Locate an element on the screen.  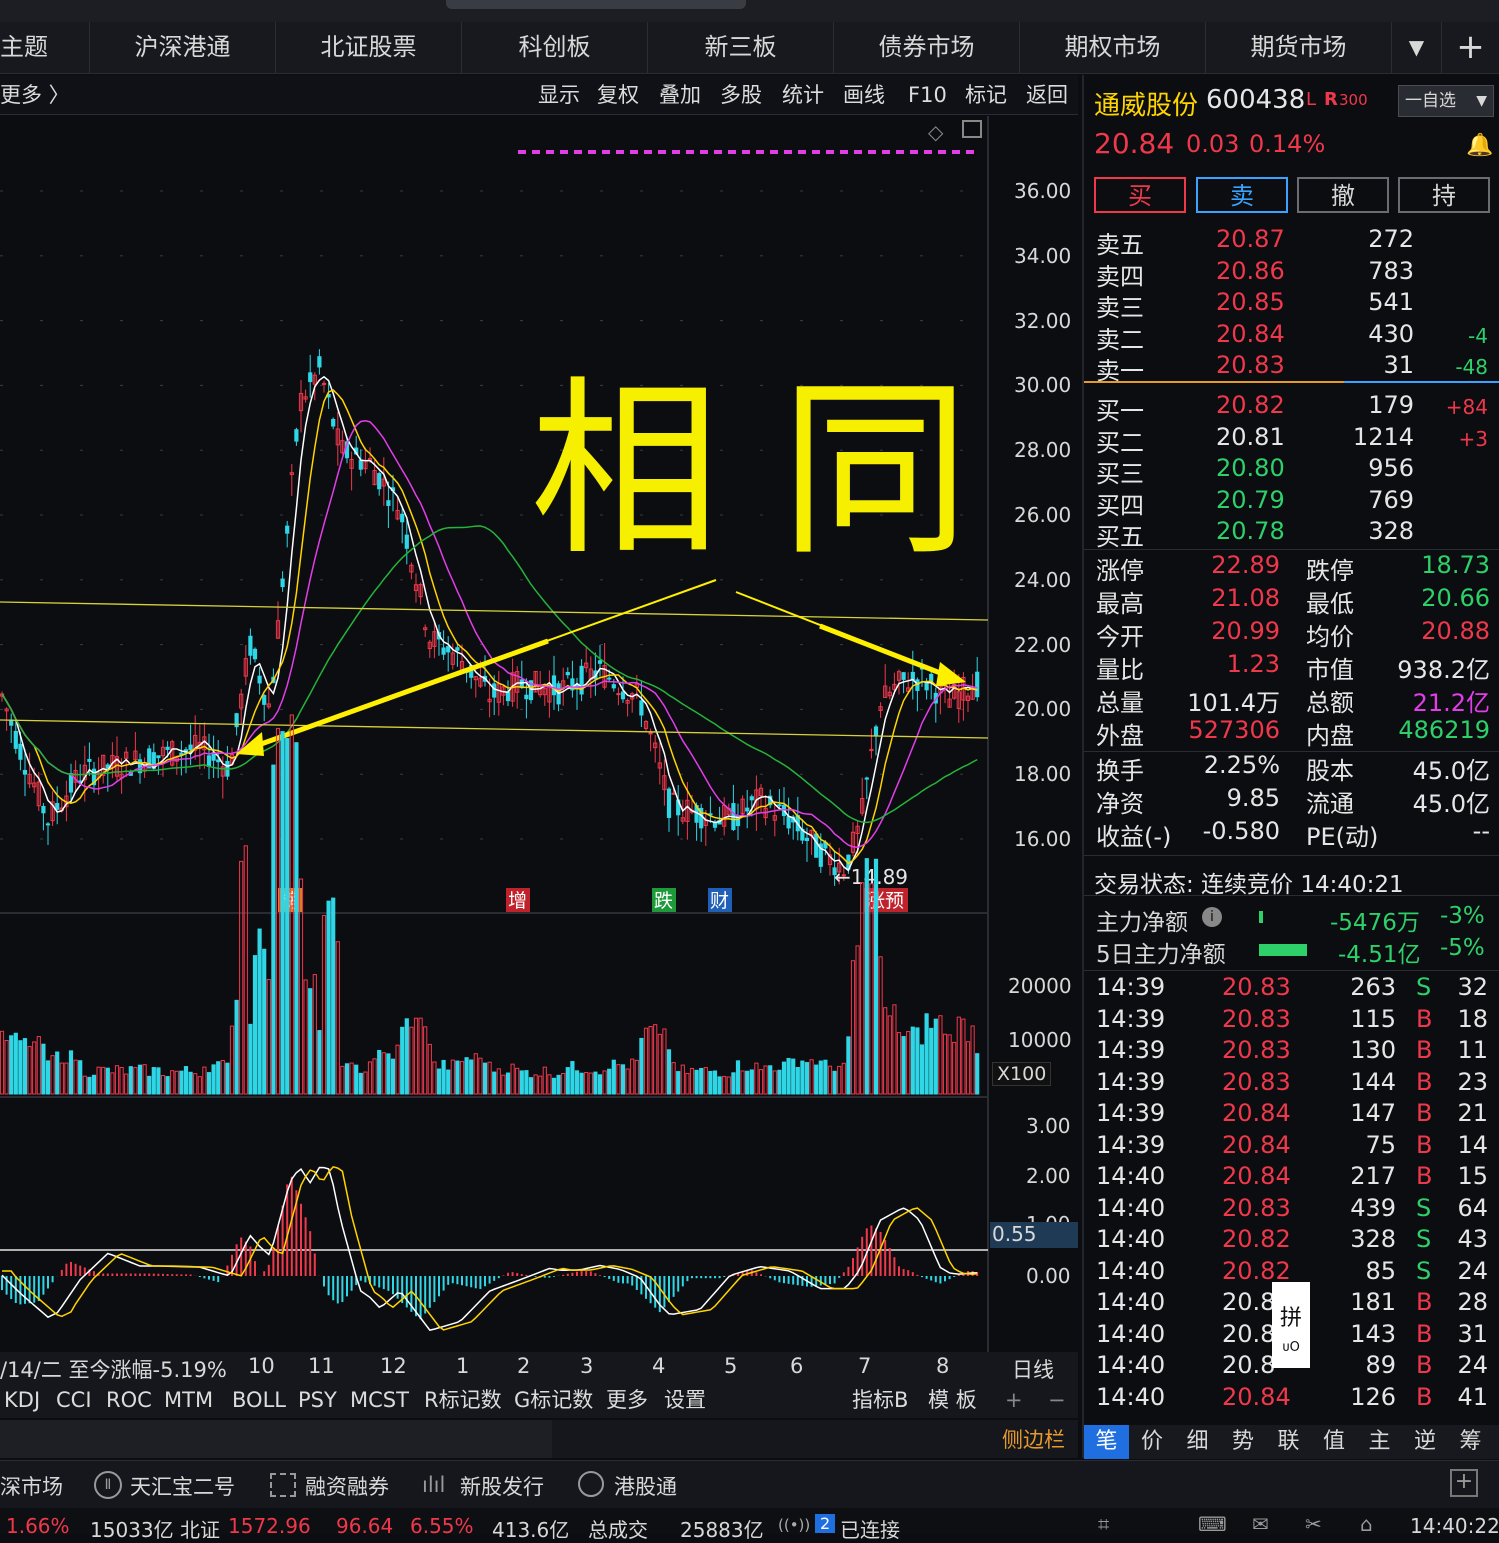
display-button: 显示 is located at coordinates (559, 95).